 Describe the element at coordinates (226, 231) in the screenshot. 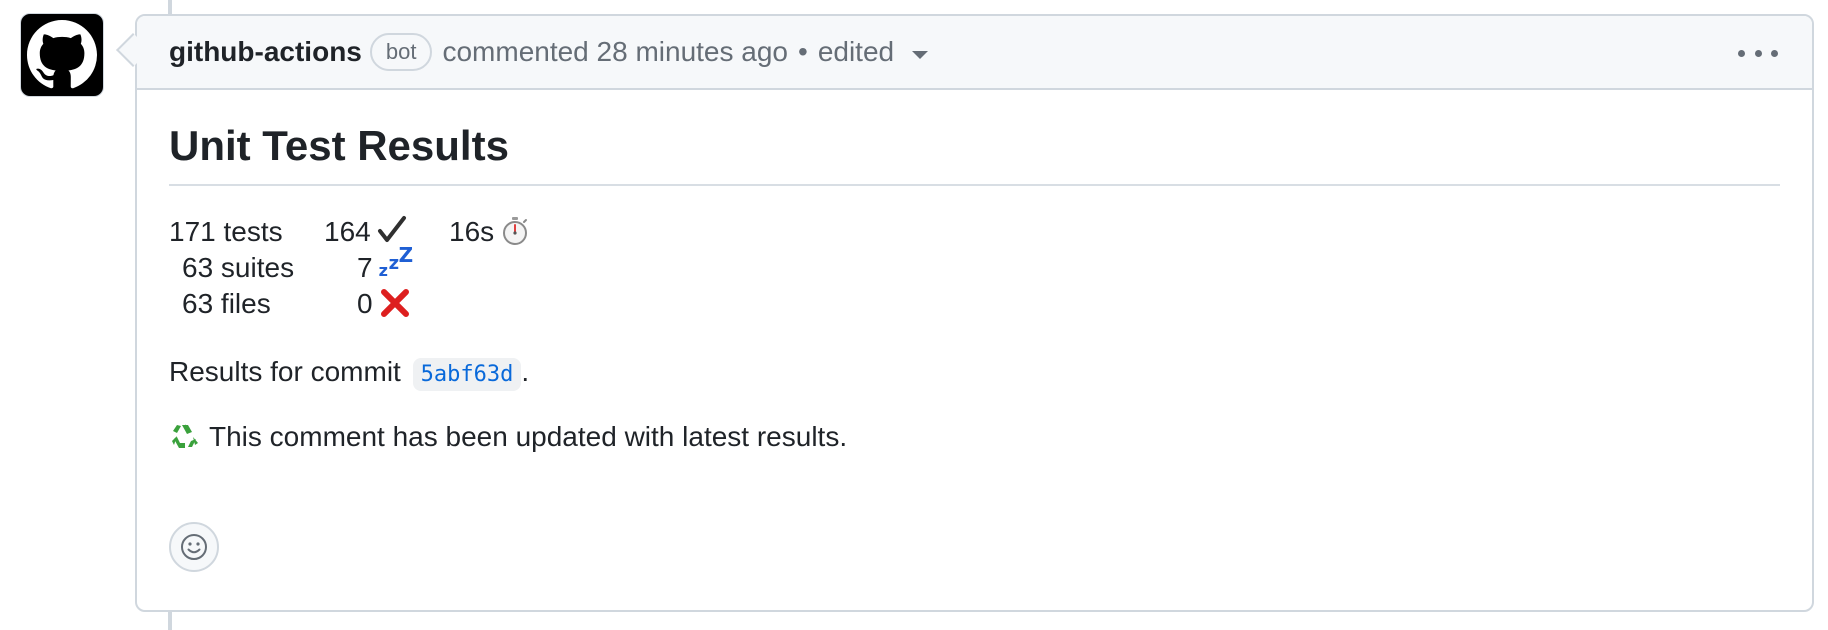

I see `stat-tests: 171 tests` at that location.